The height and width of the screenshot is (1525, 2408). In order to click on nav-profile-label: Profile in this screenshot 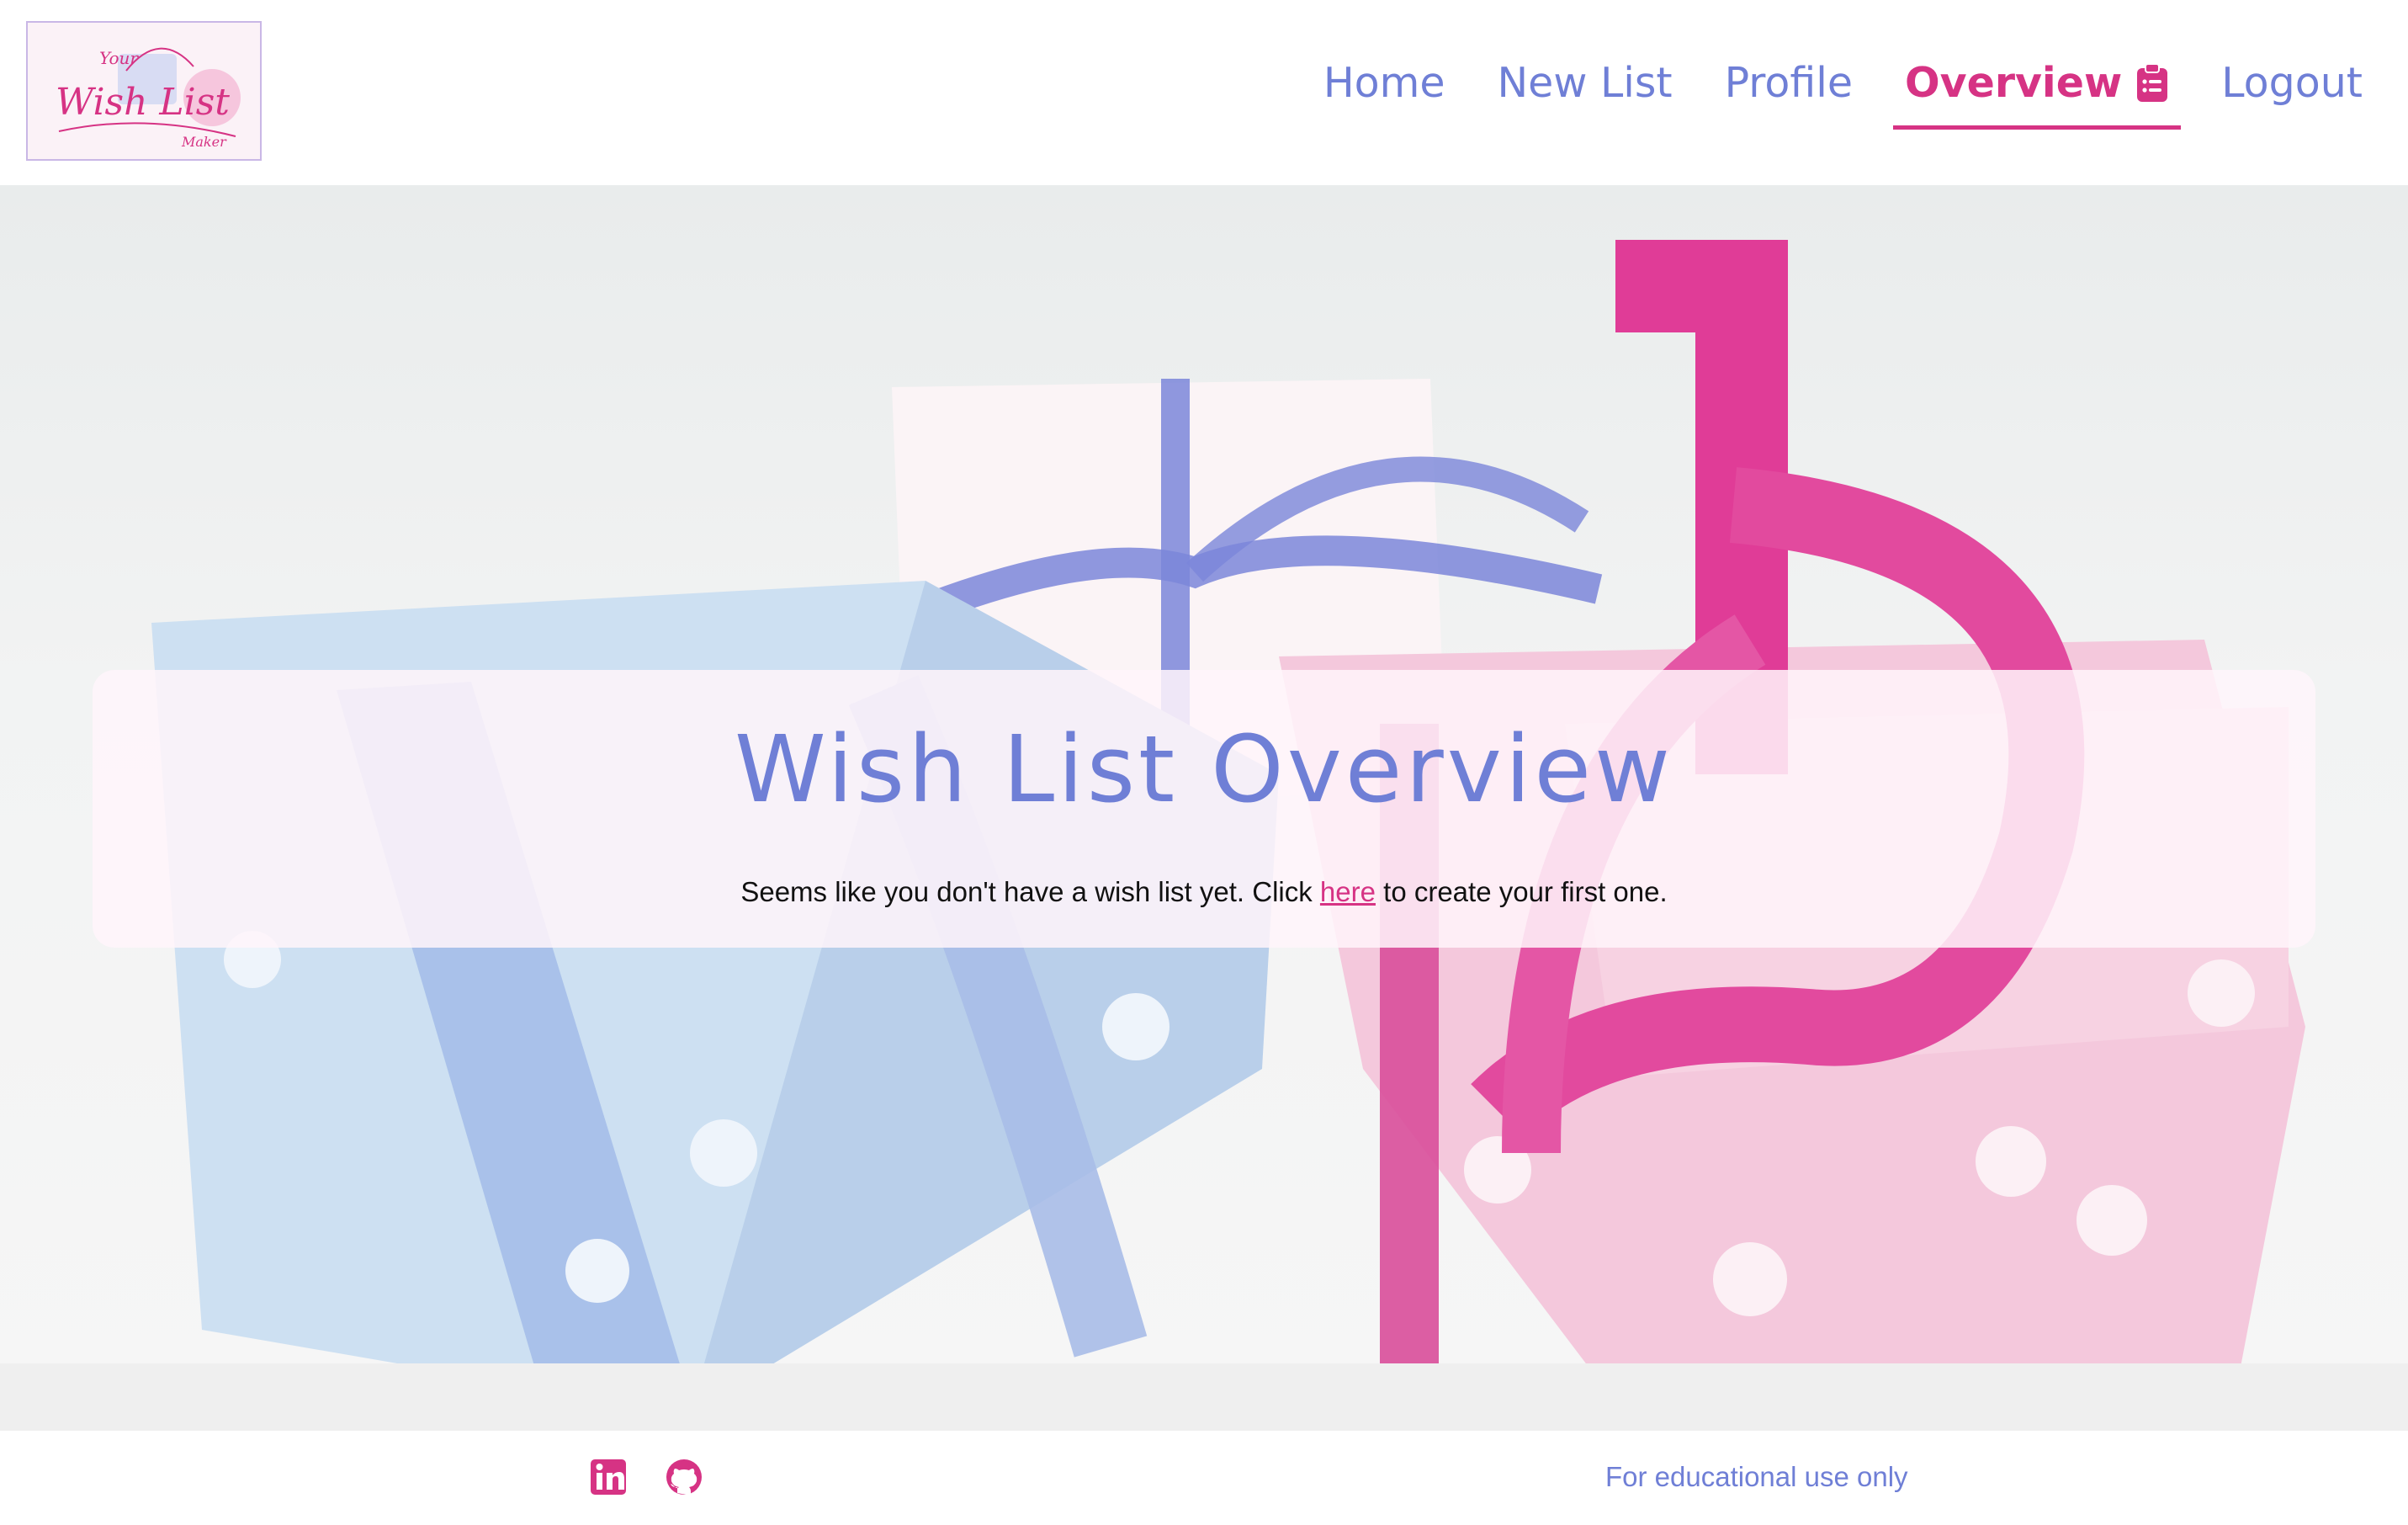, I will do `click(1788, 83)`.